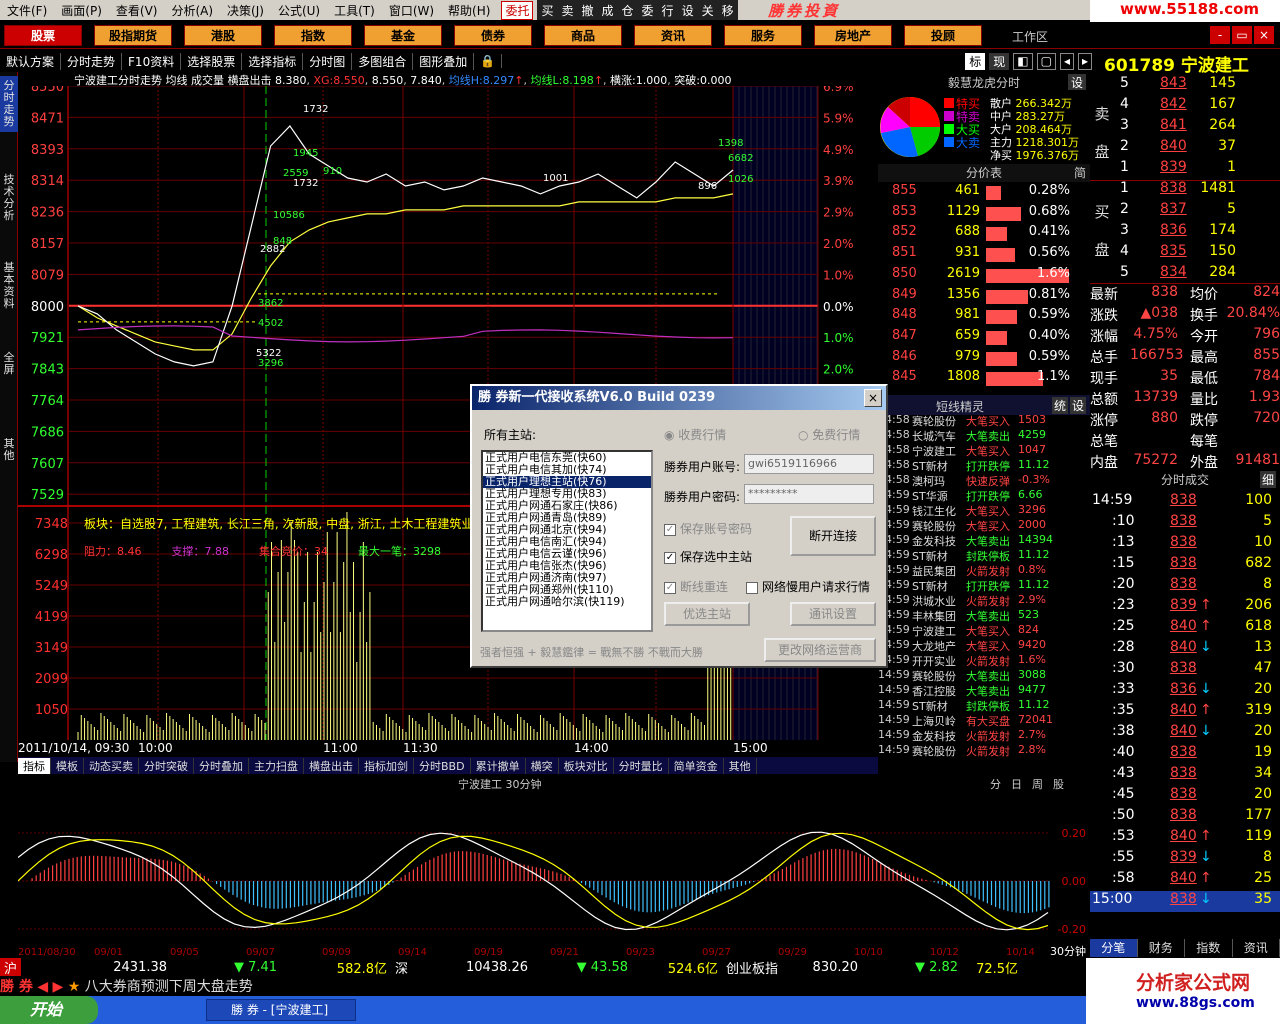  Describe the element at coordinates (833, 536) in the screenshot. I see `disconnect-button: 断开连接` at that location.